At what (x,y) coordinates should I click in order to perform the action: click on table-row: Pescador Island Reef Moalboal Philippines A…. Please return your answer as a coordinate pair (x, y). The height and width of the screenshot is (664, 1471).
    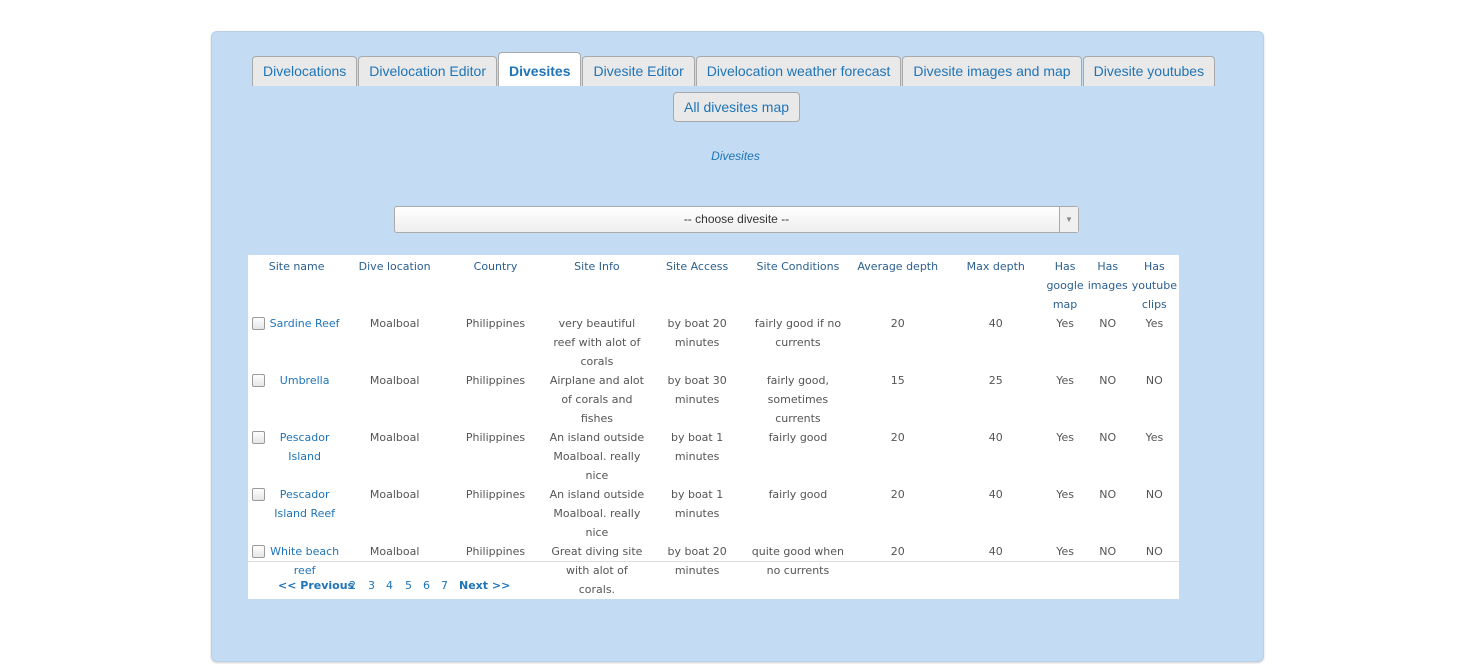
    Looking at the image, I should click on (713, 513).